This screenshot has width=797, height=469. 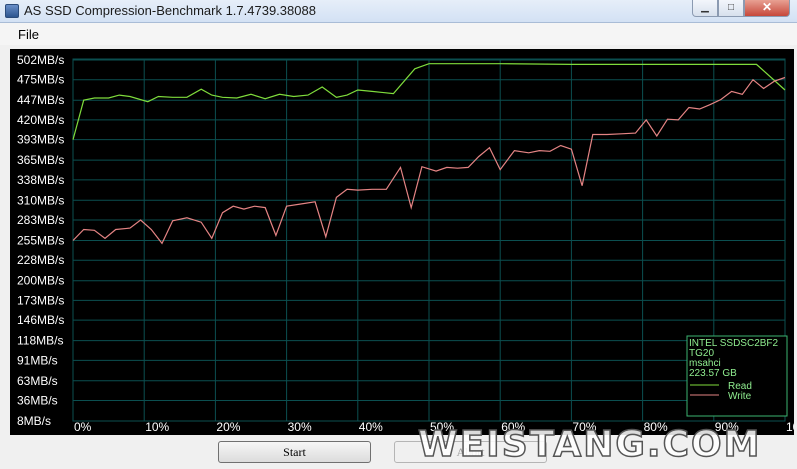 What do you see at coordinates (40, 260) in the screenshot?
I see `y-tick-label: 228MB/s` at bounding box center [40, 260].